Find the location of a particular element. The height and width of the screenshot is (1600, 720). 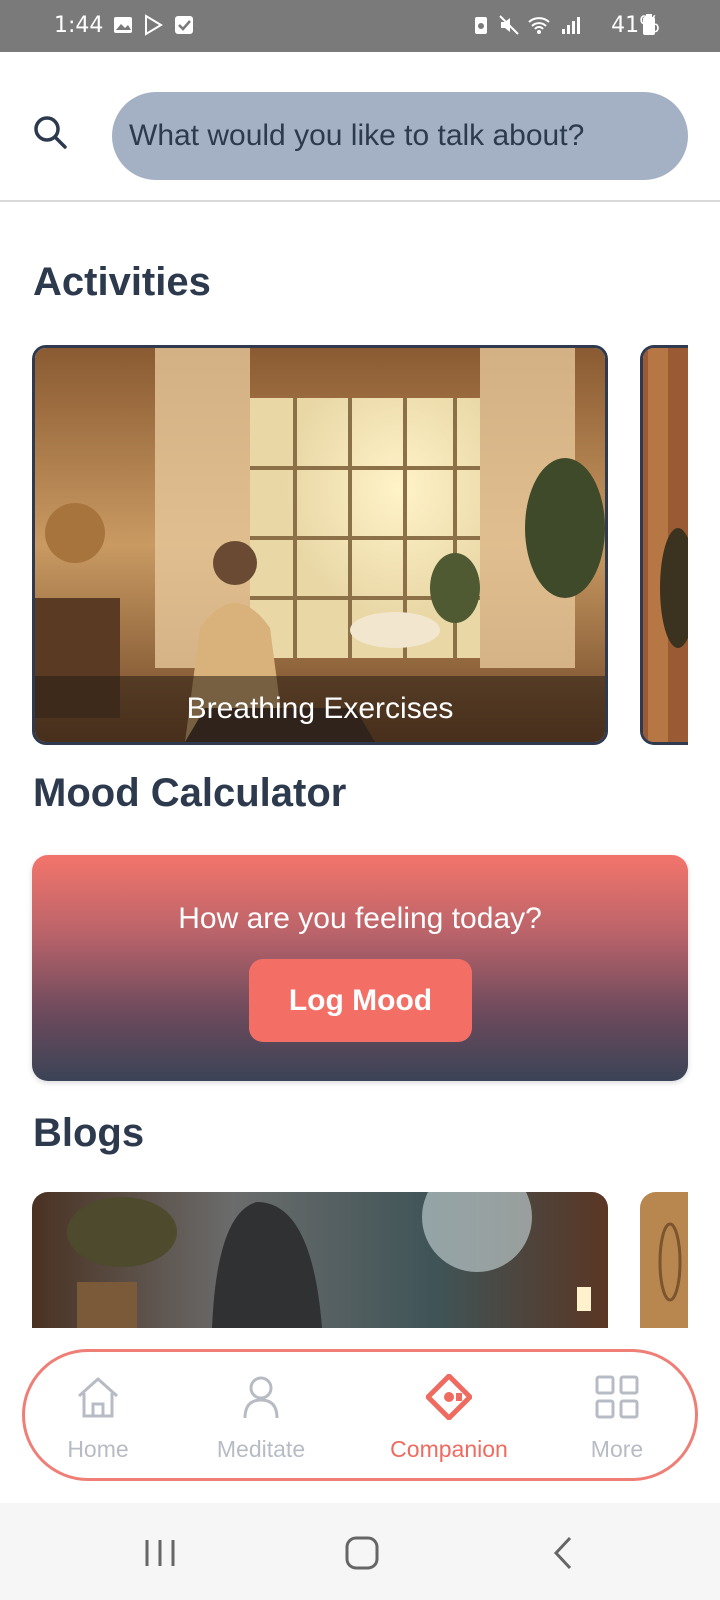

system-nav-bar is located at coordinates (360, 1551).